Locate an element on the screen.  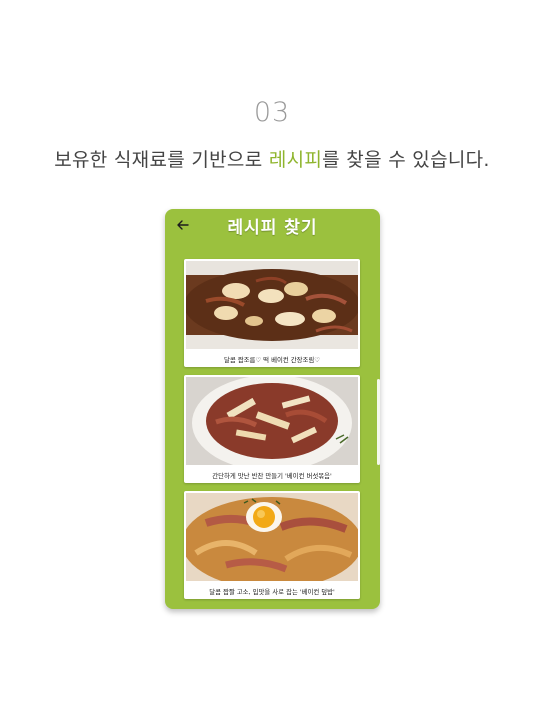
recipe-card: 간단하게 맛난 반찬 만들기 '베이컨 버섯볶음' is located at coordinates (272, 429).